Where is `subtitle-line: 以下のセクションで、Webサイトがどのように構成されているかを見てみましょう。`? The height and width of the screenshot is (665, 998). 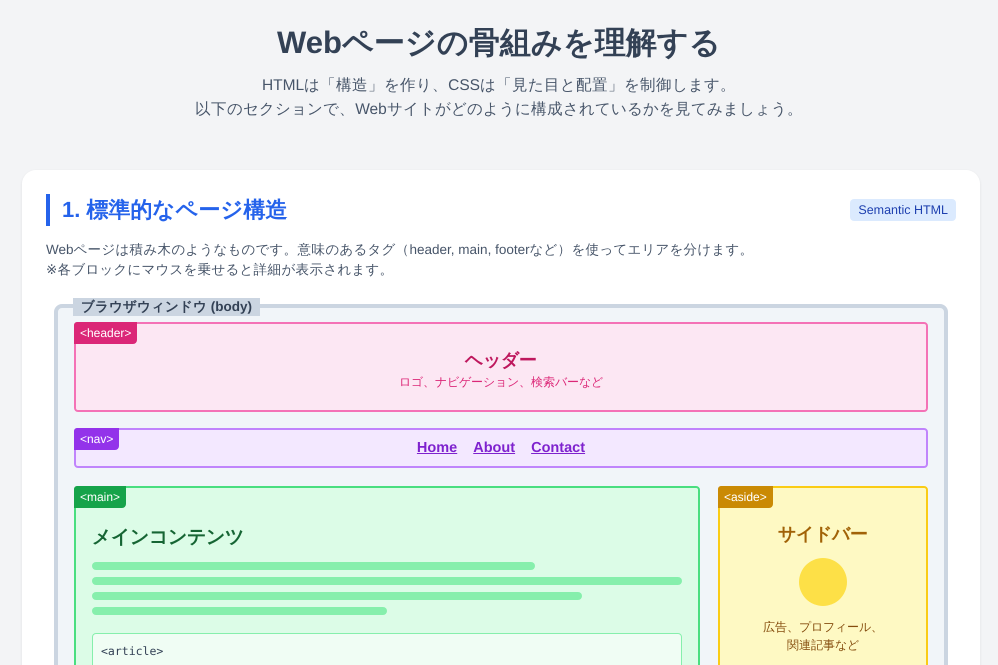
subtitle-line: 以下のセクションで、Webサイトがどのように構成されているかを見てみましょう。 is located at coordinates (499, 110).